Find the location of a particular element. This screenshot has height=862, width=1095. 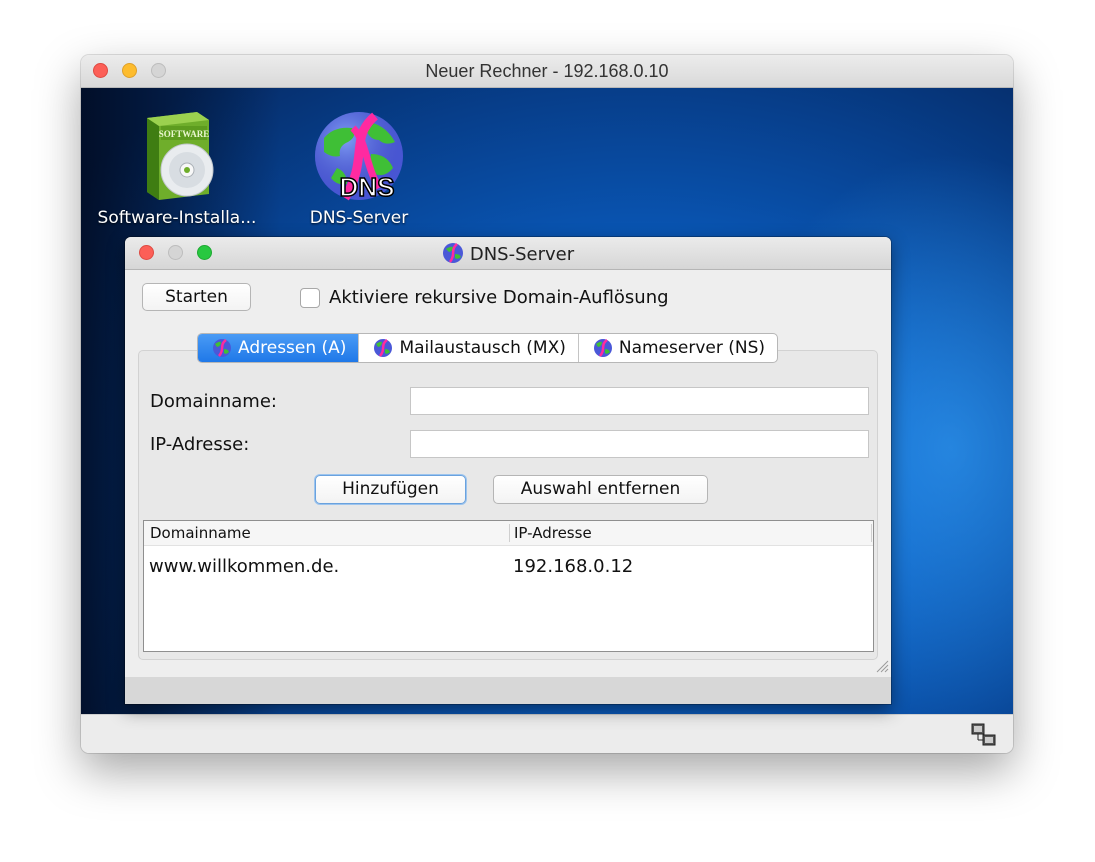

svg-text: DNS is located at coordinates (367, 187).